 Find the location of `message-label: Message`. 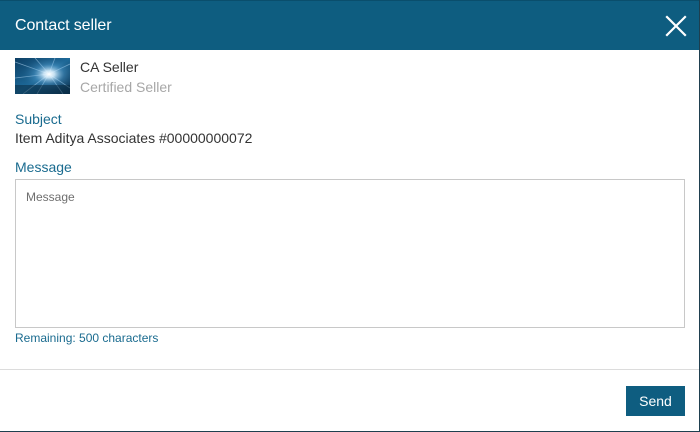

message-label: Message is located at coordinates (43, 167).